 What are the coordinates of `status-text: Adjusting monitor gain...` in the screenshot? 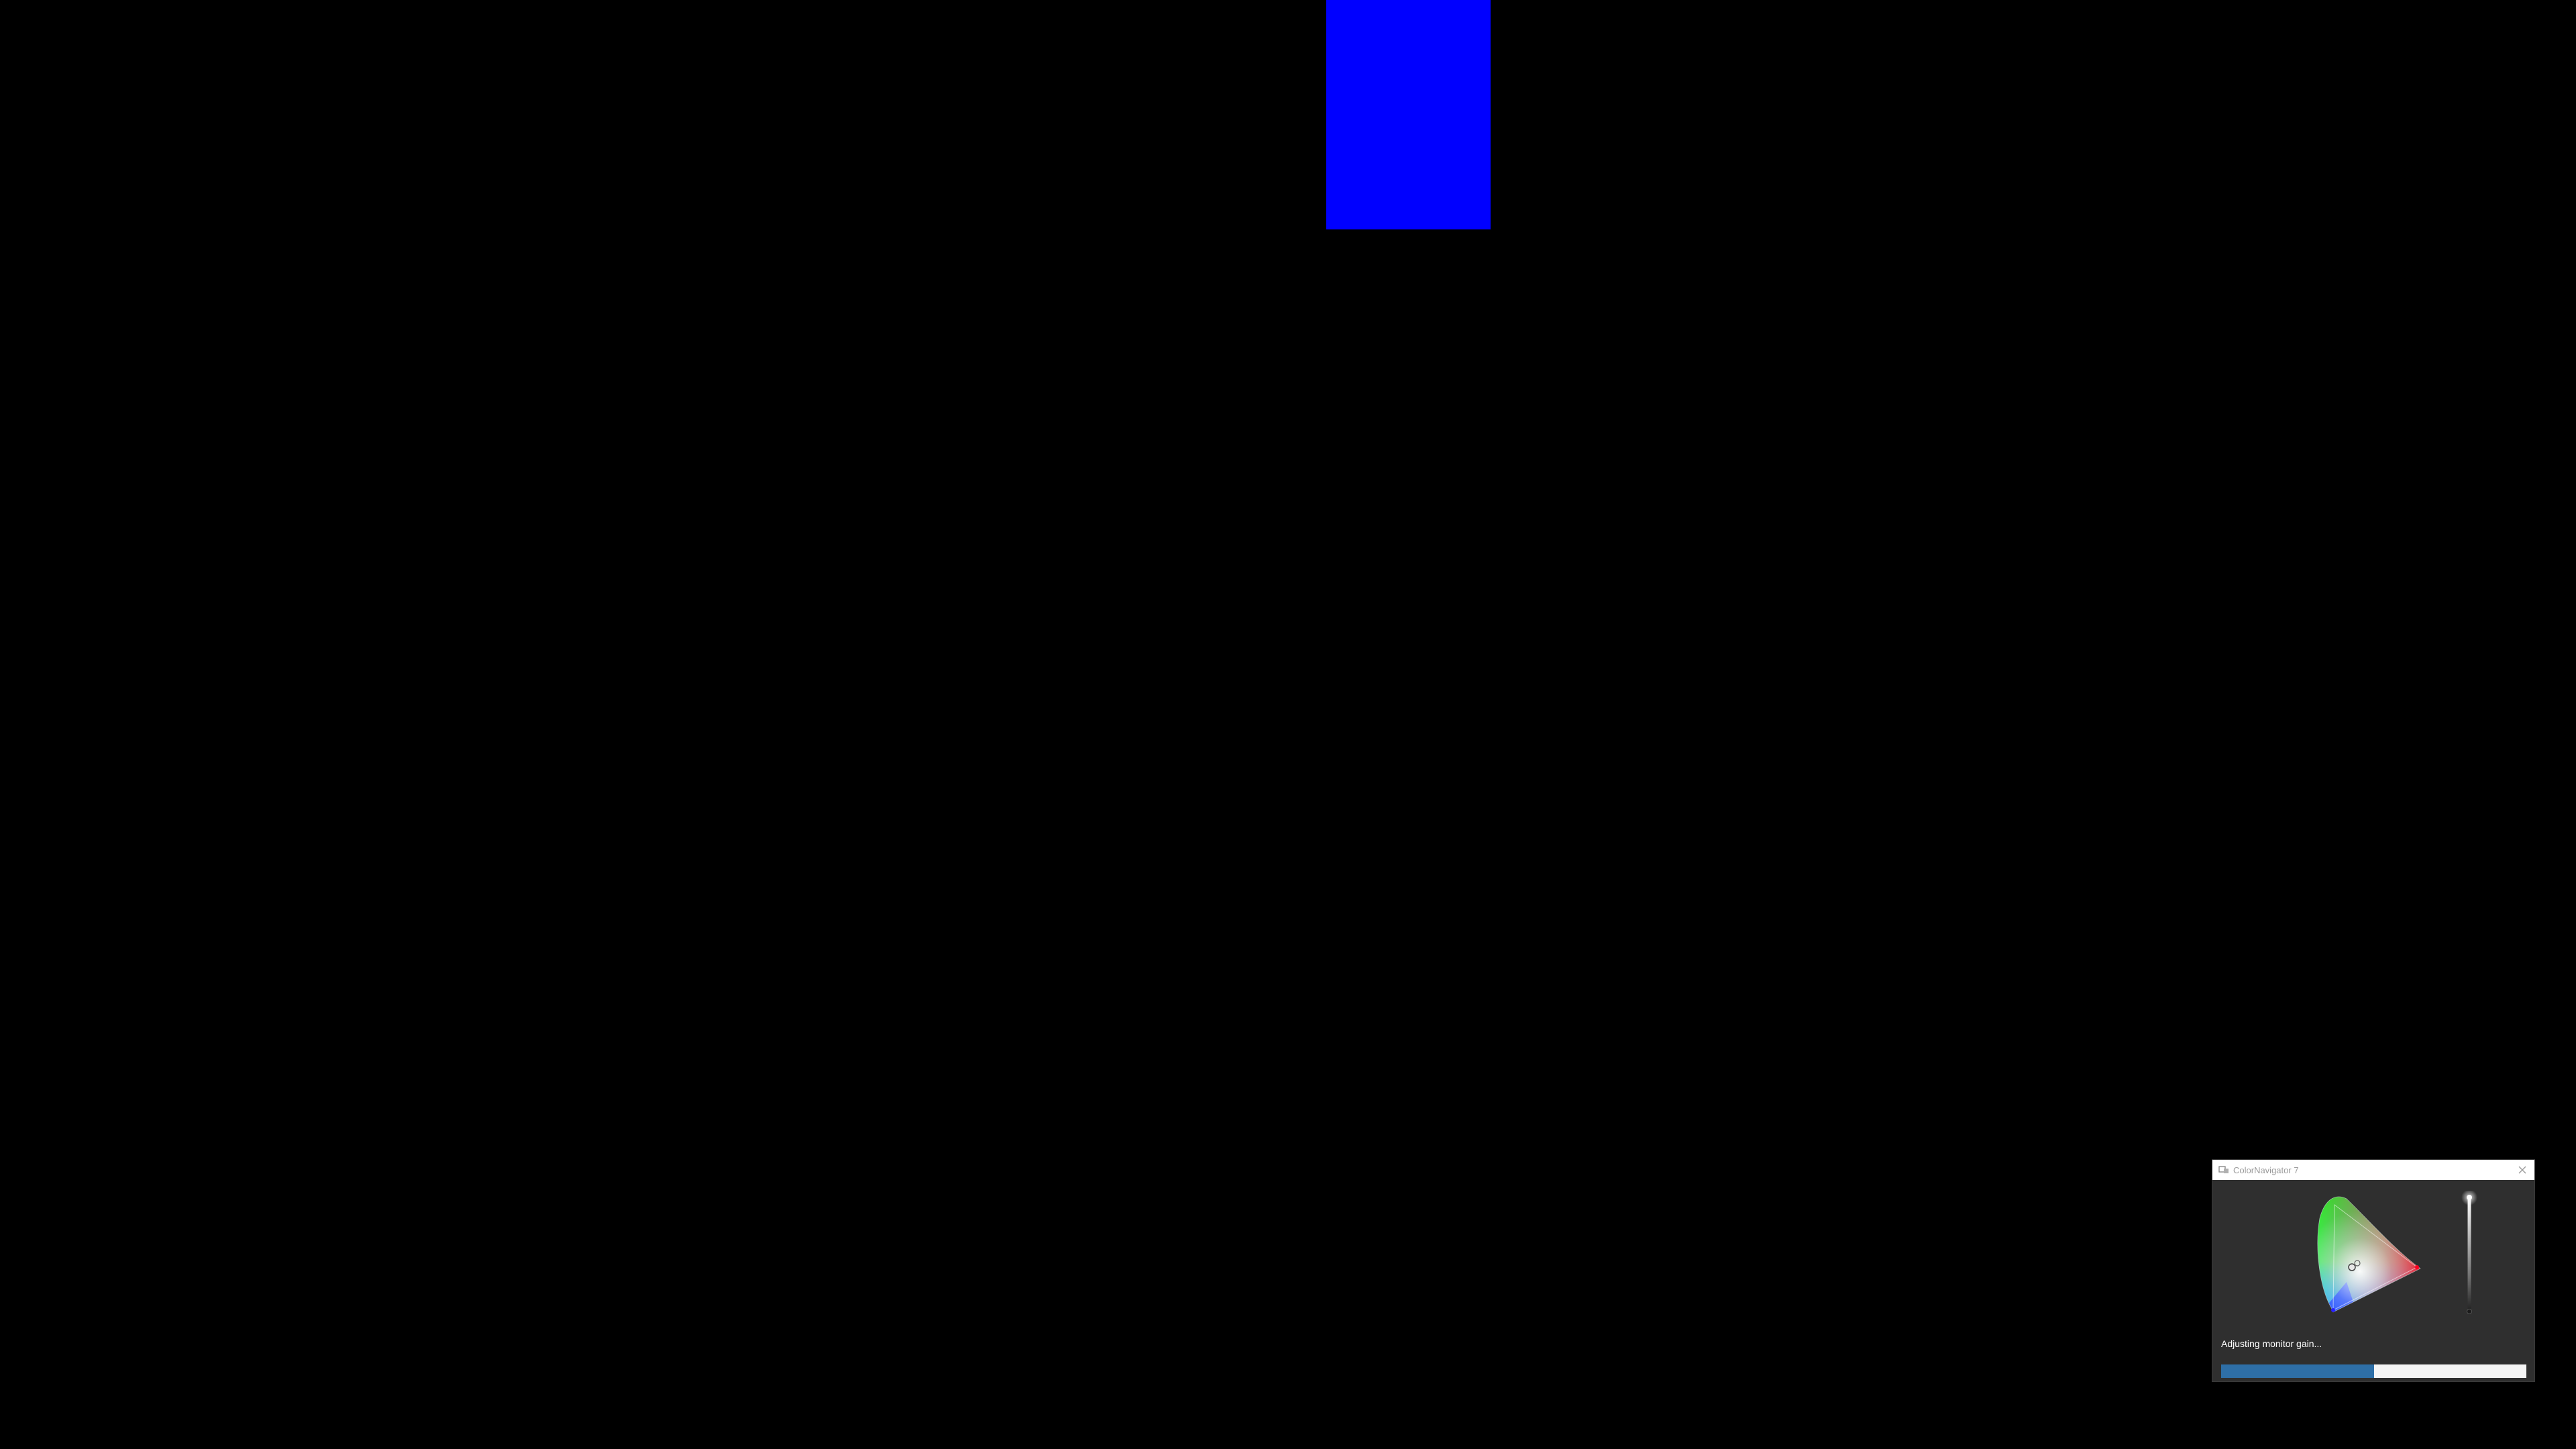 It's located at (2271, 1343).